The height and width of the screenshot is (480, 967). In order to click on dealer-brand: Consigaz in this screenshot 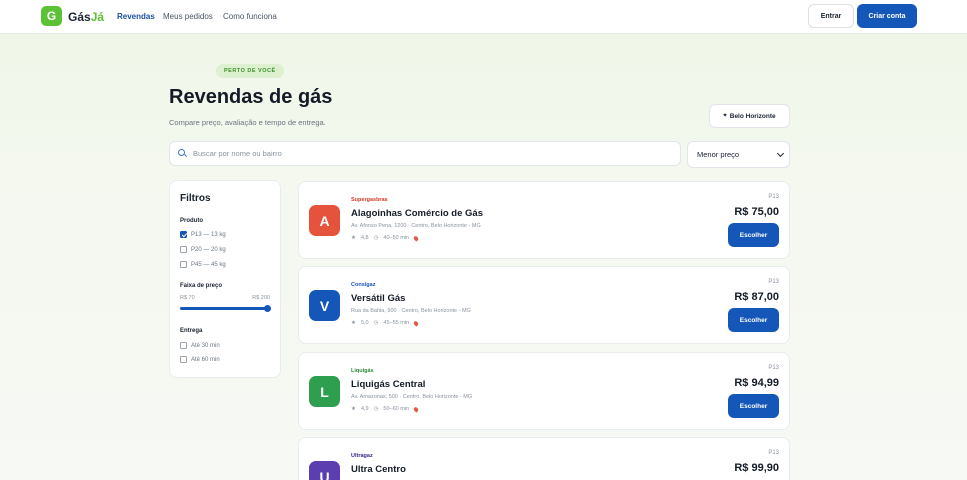, I will do `click(363, 285)`.